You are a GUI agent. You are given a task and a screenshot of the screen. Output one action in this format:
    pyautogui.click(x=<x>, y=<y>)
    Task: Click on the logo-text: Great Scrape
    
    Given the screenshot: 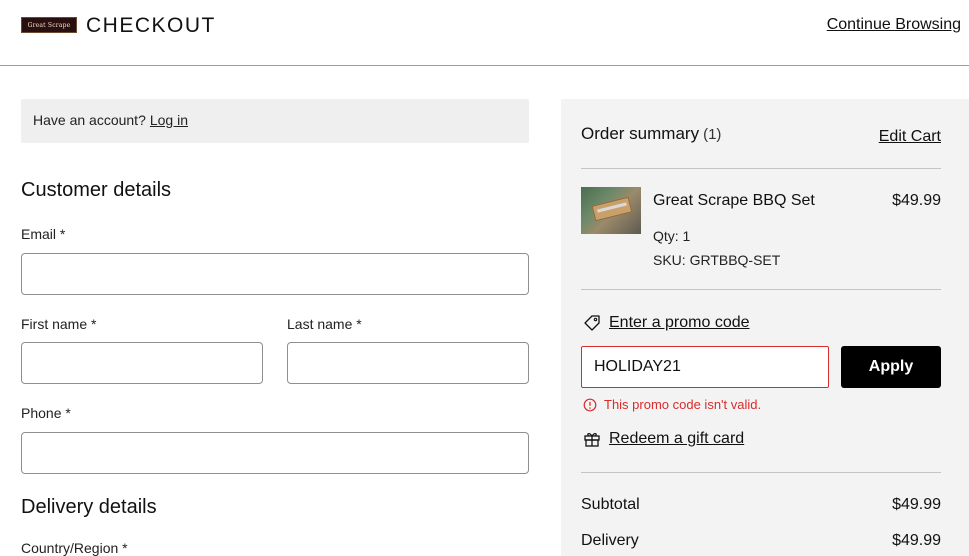 What is the action you would take?
    pyautogui.click(x=49, y=25)
    